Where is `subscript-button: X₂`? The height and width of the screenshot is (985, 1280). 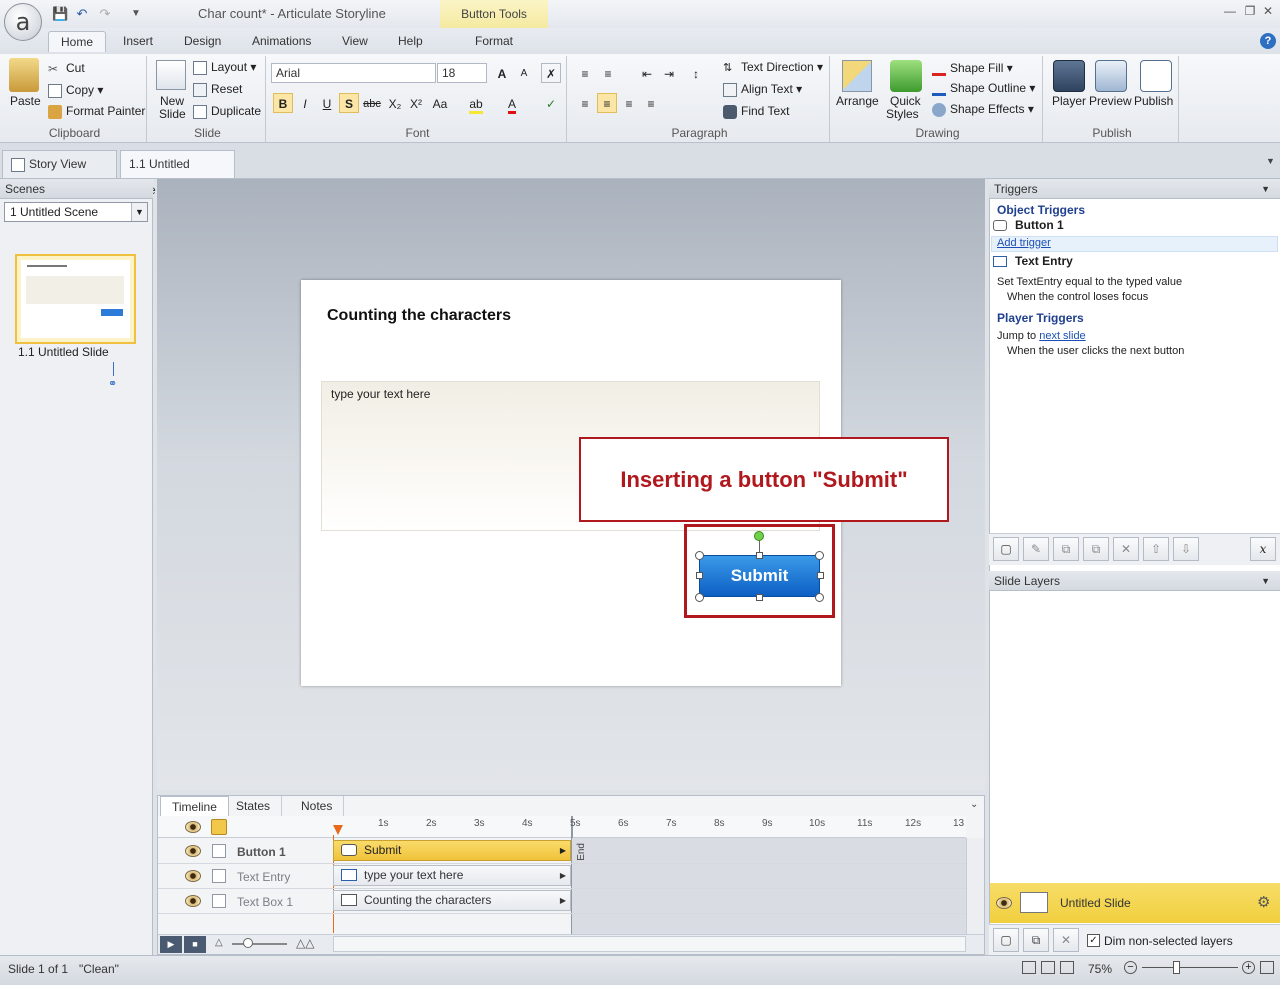
subscript-button: X₂ is located at coordinates (395, 103).